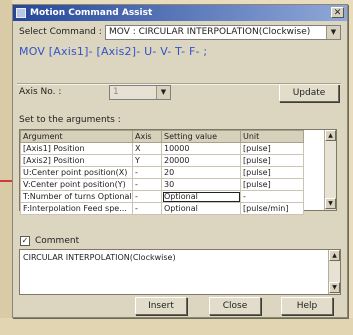 The height and width of the screenshot is (335, 353). What do you see at coordinates (76, 136) in the screenshot?
I see `column-header-argument: Argument` at bounding box center [76, 136].